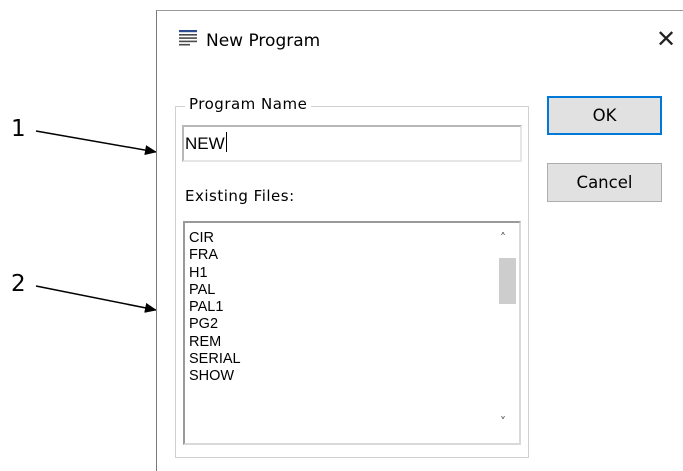  What do you see at coordinates (503, 238) in the screenshot?
I see `scroll-up-icon: ˄` at bounding box center [503, 238].